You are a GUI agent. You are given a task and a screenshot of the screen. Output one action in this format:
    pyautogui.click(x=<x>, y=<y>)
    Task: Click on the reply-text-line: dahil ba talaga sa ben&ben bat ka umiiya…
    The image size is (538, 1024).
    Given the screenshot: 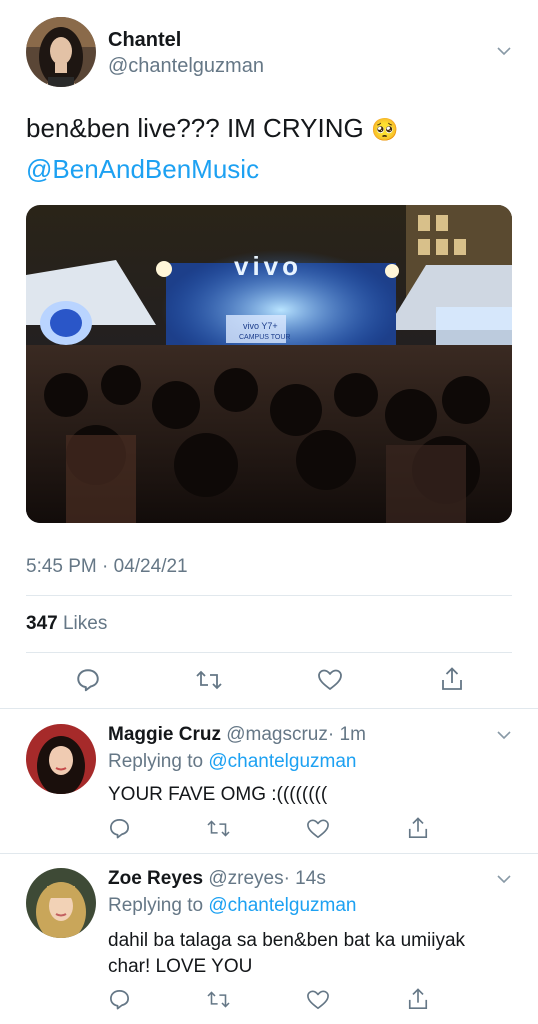 What is the action you would take?
    pyautogui.click(x=287, y=940)
    